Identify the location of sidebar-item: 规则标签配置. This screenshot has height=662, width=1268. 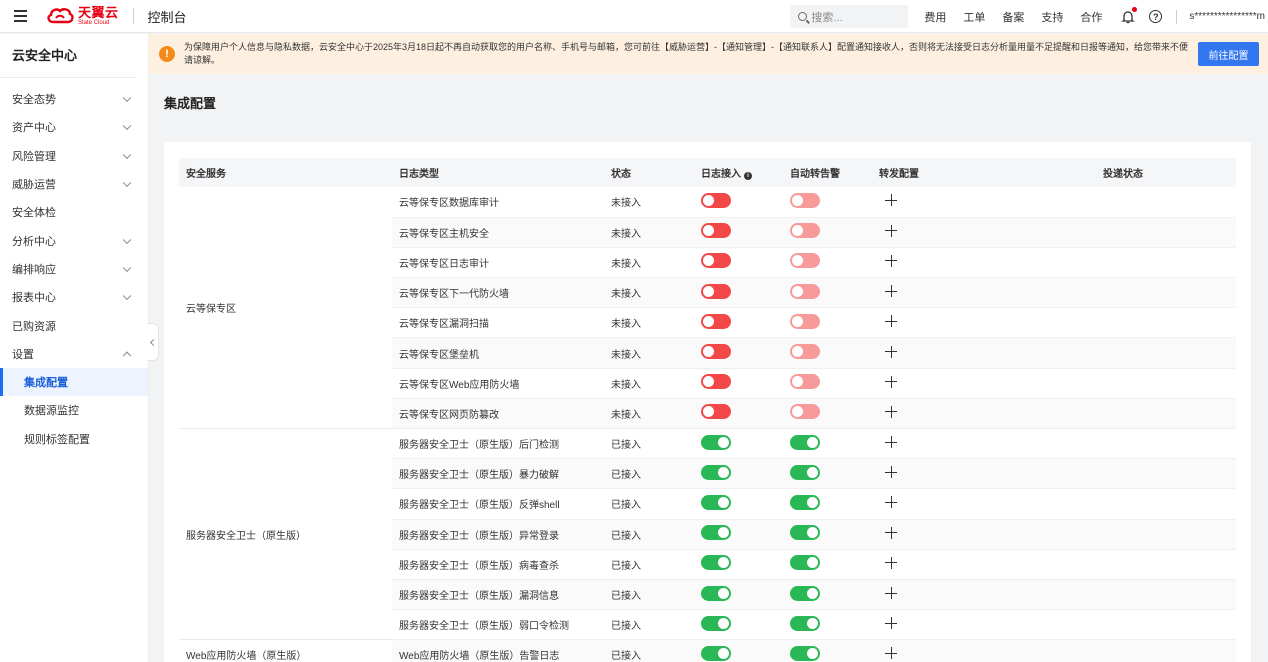
(74, 439).